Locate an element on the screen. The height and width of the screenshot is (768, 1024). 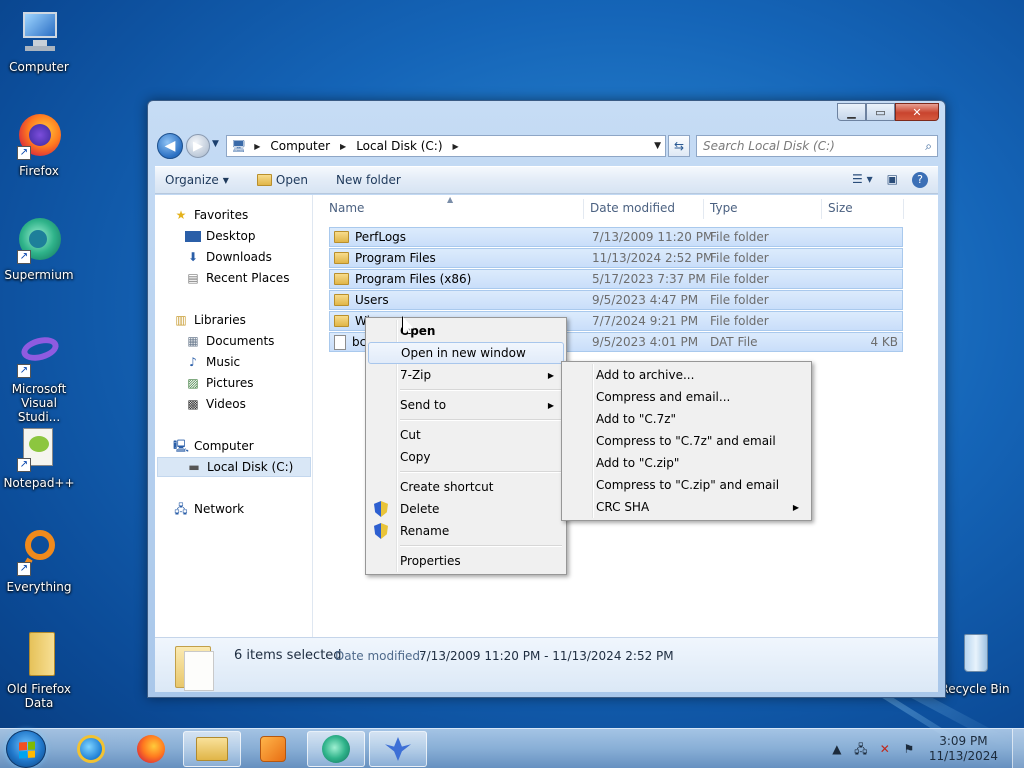
taskbar-app-blue is located at coordinates (398, 749).